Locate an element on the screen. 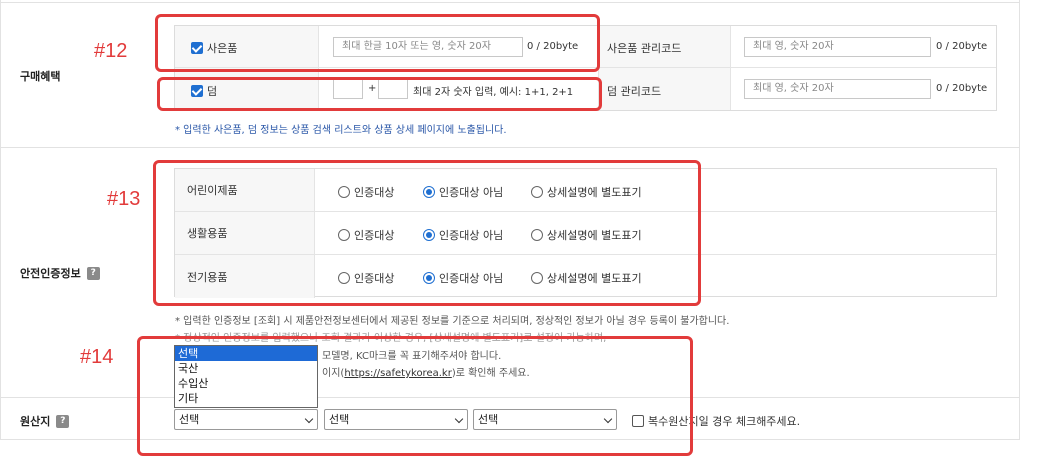  benefits-label: 구매혜택 is located at coordinates (40, 76).